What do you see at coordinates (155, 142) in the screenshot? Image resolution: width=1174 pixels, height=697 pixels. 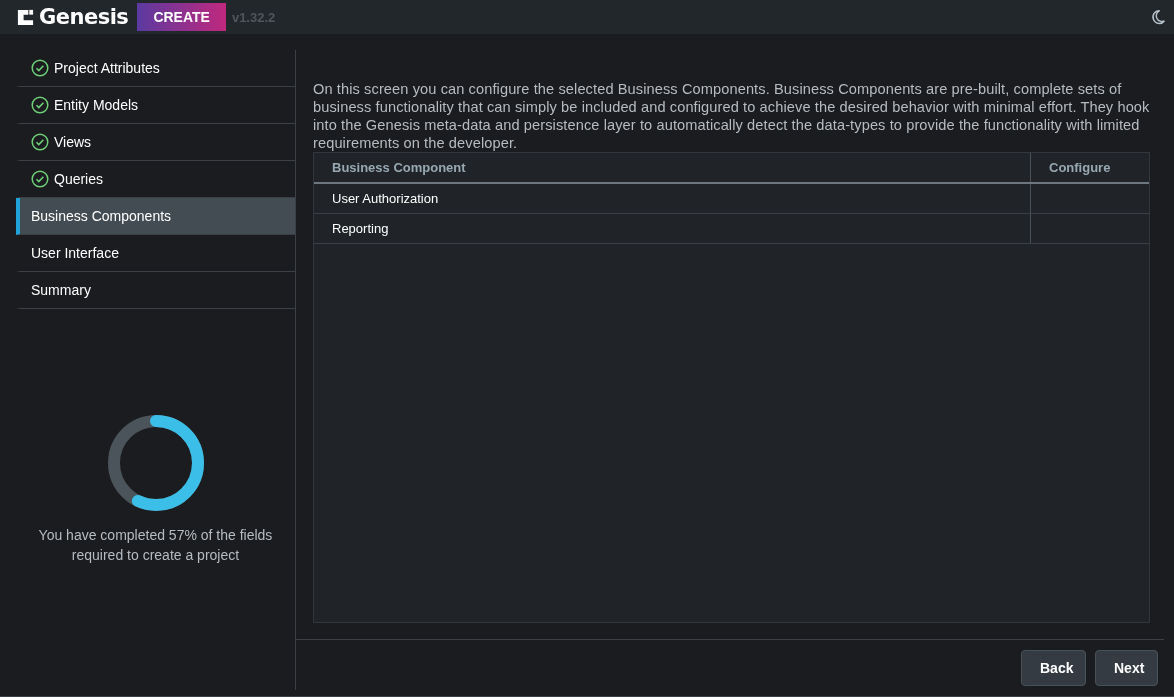 I see `wizard-step: Views` at bounding box center [155, 142].